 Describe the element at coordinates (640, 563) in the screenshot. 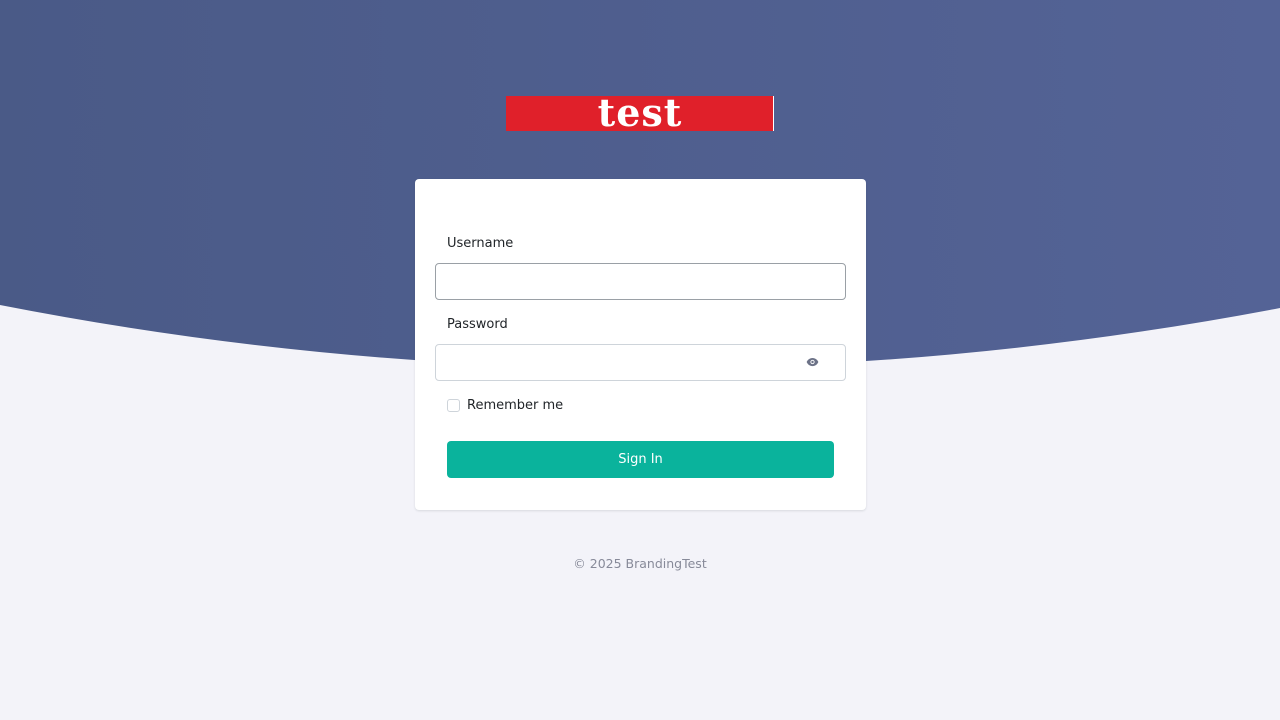

I see `copyright-footer: © 2025 BrandingTest` at that location.